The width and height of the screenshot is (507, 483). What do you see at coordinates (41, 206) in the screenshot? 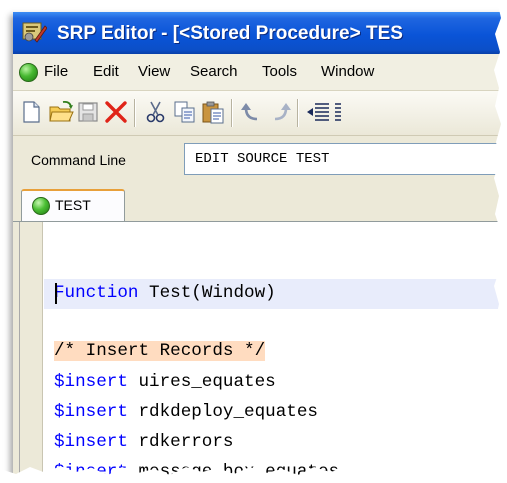
I see `tab-status-icon` at bounding box center [41, 206].